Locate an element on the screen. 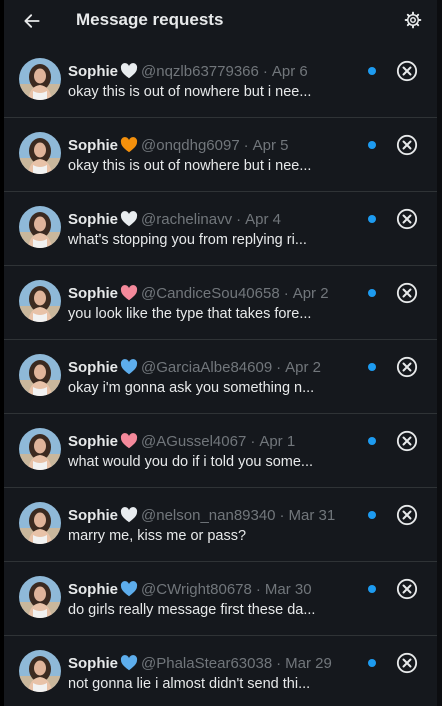 This screenshot has width=442, height=706. request-date: Mar 29 is located at coordinates (308, 663).